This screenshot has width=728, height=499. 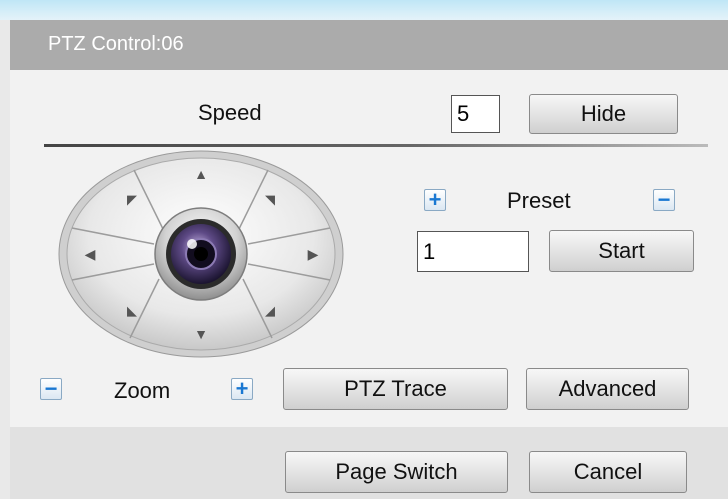 What do you see at coordinates (364, 10) in the screenshot?
I see `top-background-strip` at bounding box center [364, 10].